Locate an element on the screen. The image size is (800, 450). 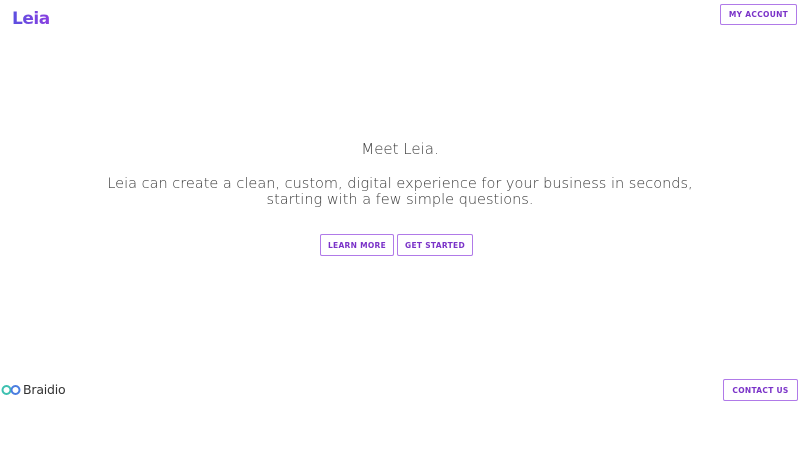
braidio-logo: Braidio is located at coordinates (33, 389).